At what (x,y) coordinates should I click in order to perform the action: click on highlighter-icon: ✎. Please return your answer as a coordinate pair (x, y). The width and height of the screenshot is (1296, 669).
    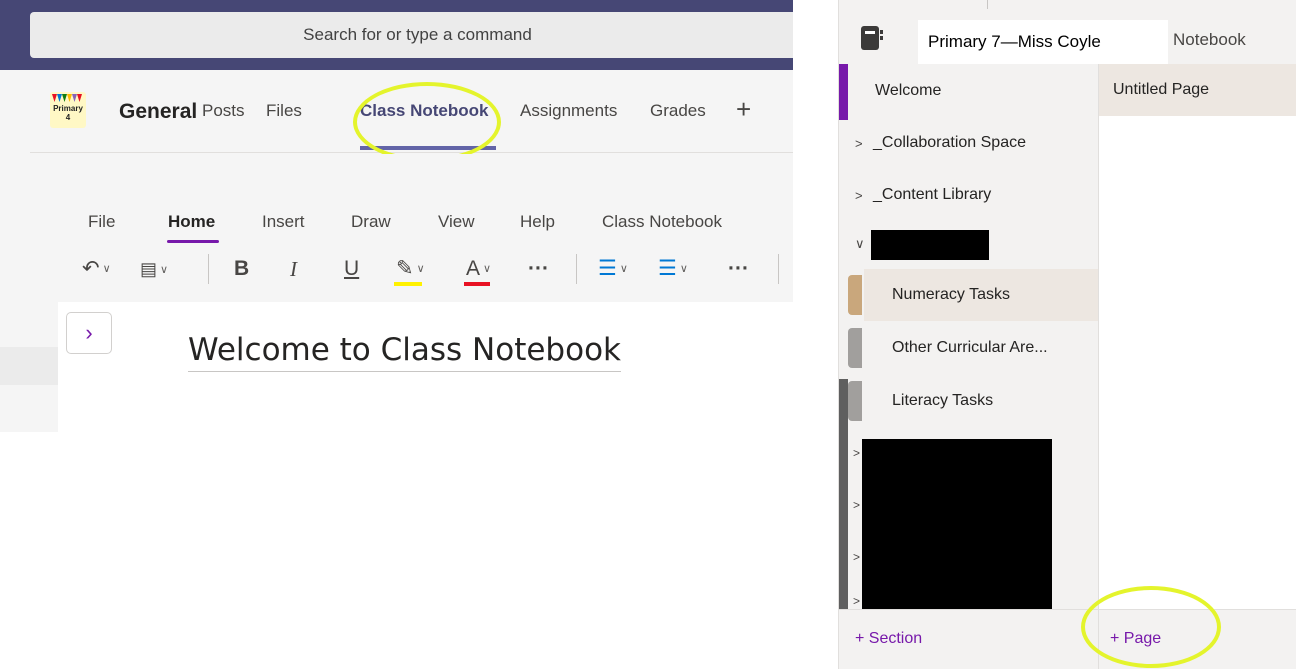
    Looking at the image, I should click on (405, 268).